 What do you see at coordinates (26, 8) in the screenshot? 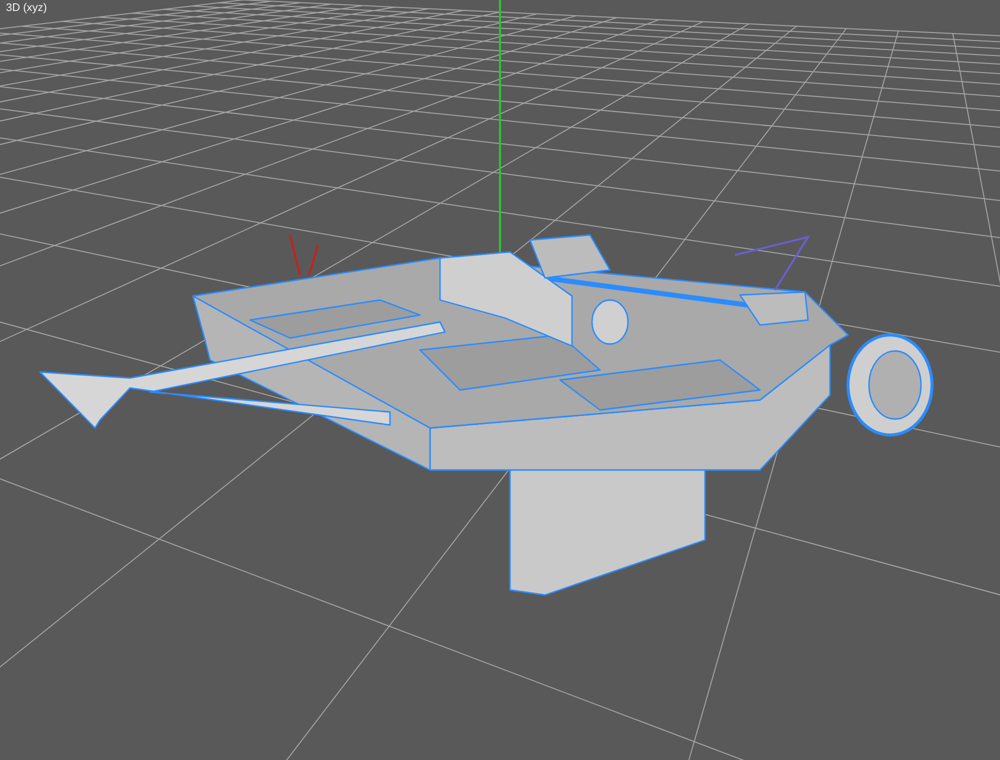
I see `viewport-label: 3D (xyz)` at bounding box center [26, 8].